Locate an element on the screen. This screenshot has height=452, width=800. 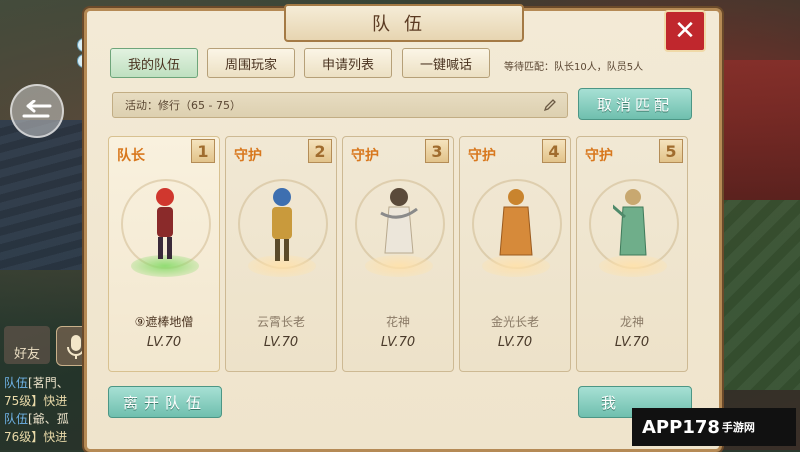
member-card-3: 守护 3 花神 LV.70 is located at coordinates (398, 254).